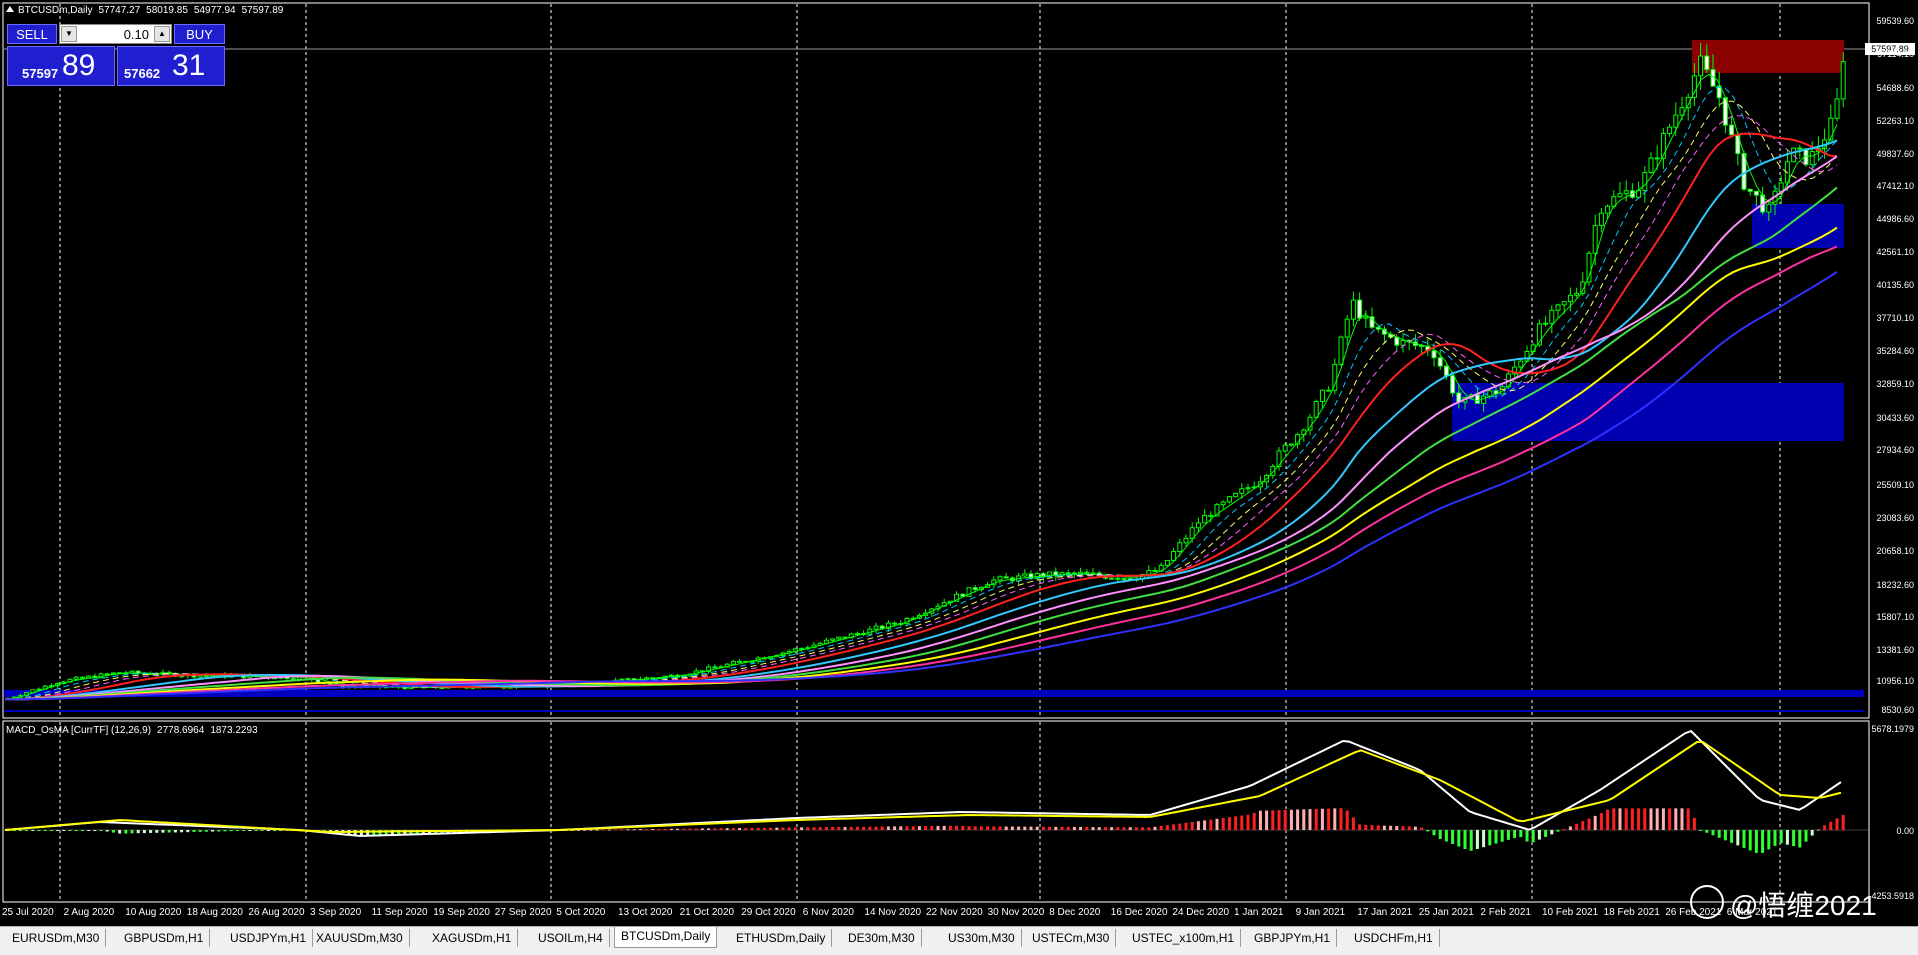  Describe the element at coordinates (1184, 938) in the screenshot. I see `chart-tab: USTEC_x100m,H1` at that location.